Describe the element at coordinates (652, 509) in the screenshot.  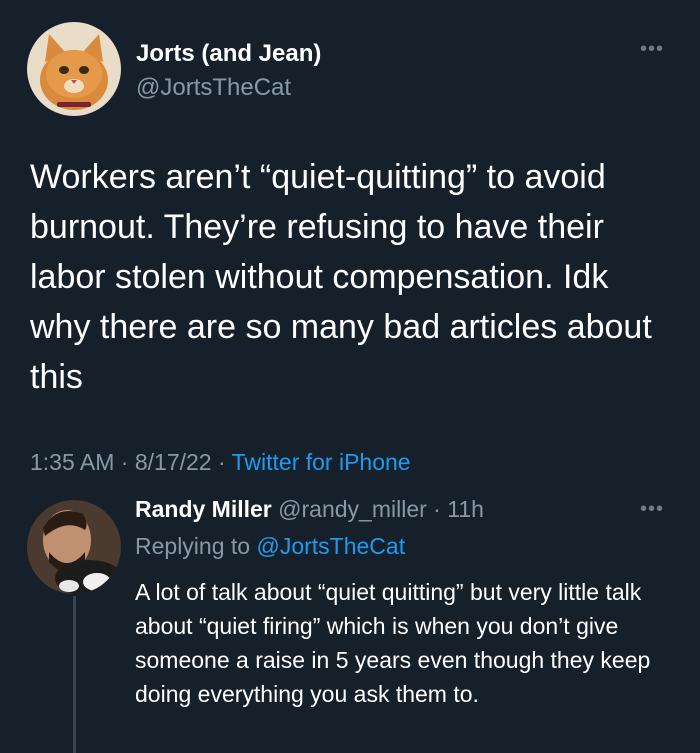
I see `reply-more-horizontal-icon: •••` at that location.